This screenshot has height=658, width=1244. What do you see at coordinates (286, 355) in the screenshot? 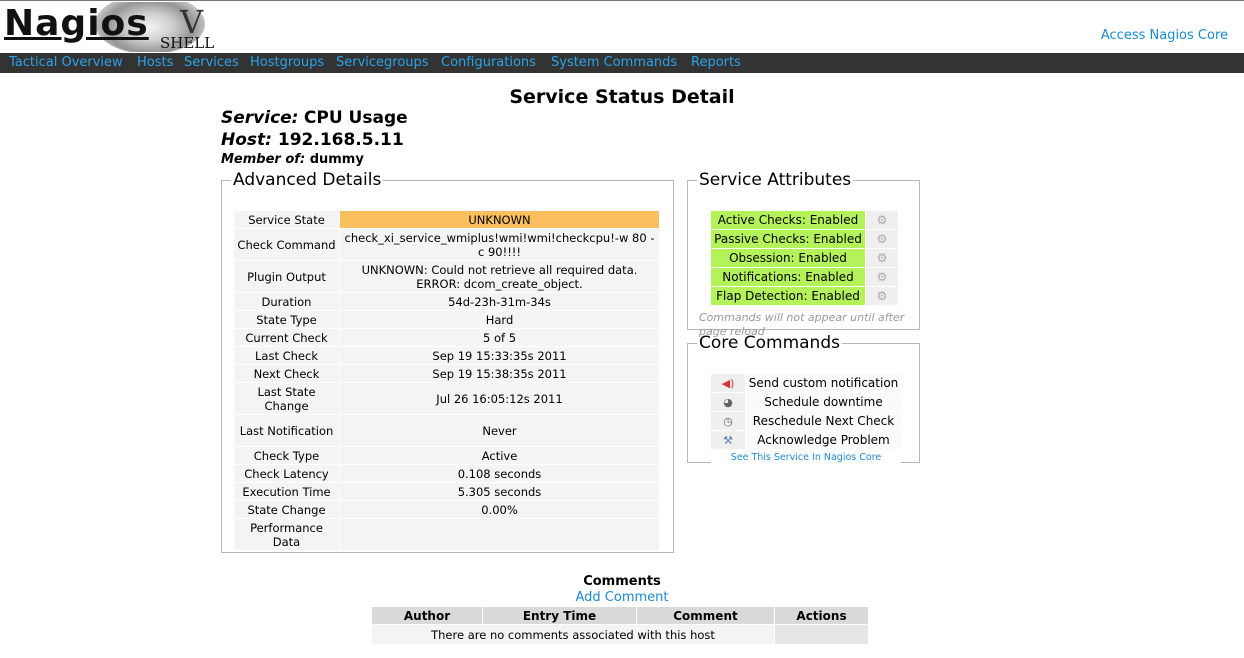
I see `row-label: Last Check` at bounding box center [286, 355].